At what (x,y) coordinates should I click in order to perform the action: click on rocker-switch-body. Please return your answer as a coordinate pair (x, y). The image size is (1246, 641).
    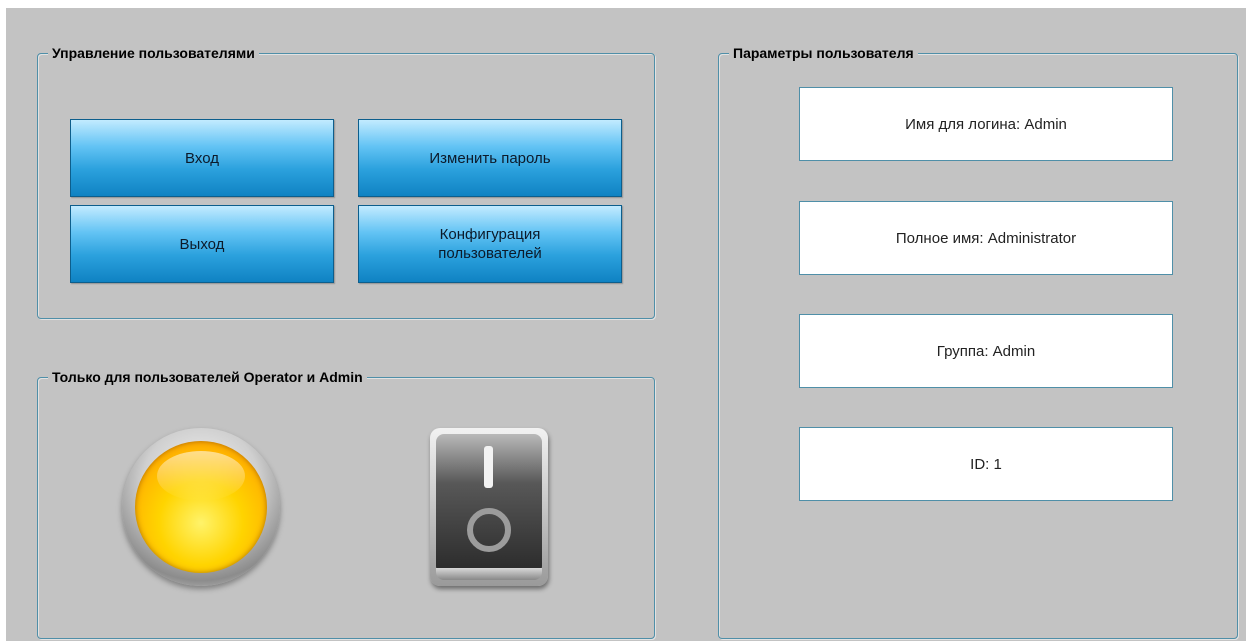
    Looking at the image, I should click on (489, 504).